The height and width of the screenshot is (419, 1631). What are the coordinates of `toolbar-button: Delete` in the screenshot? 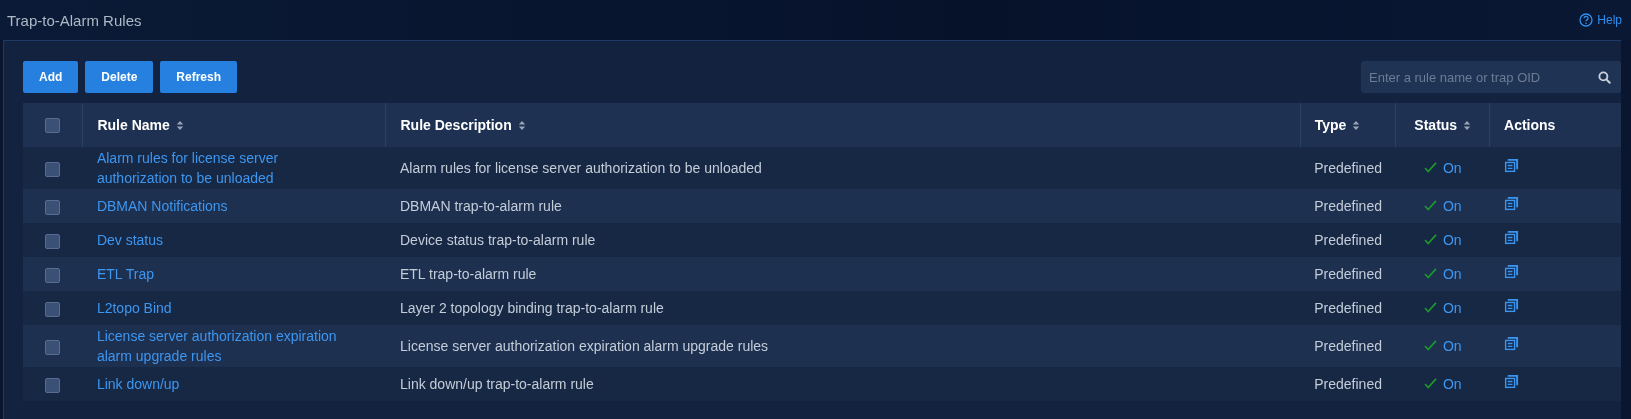 It's located at (119, 77).